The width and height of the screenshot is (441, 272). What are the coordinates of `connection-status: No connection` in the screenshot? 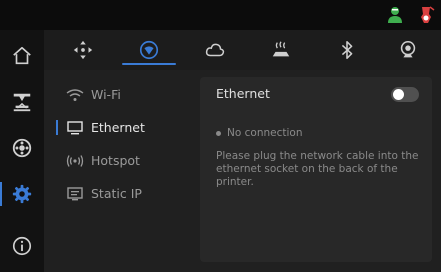 It's located at (259, 133).